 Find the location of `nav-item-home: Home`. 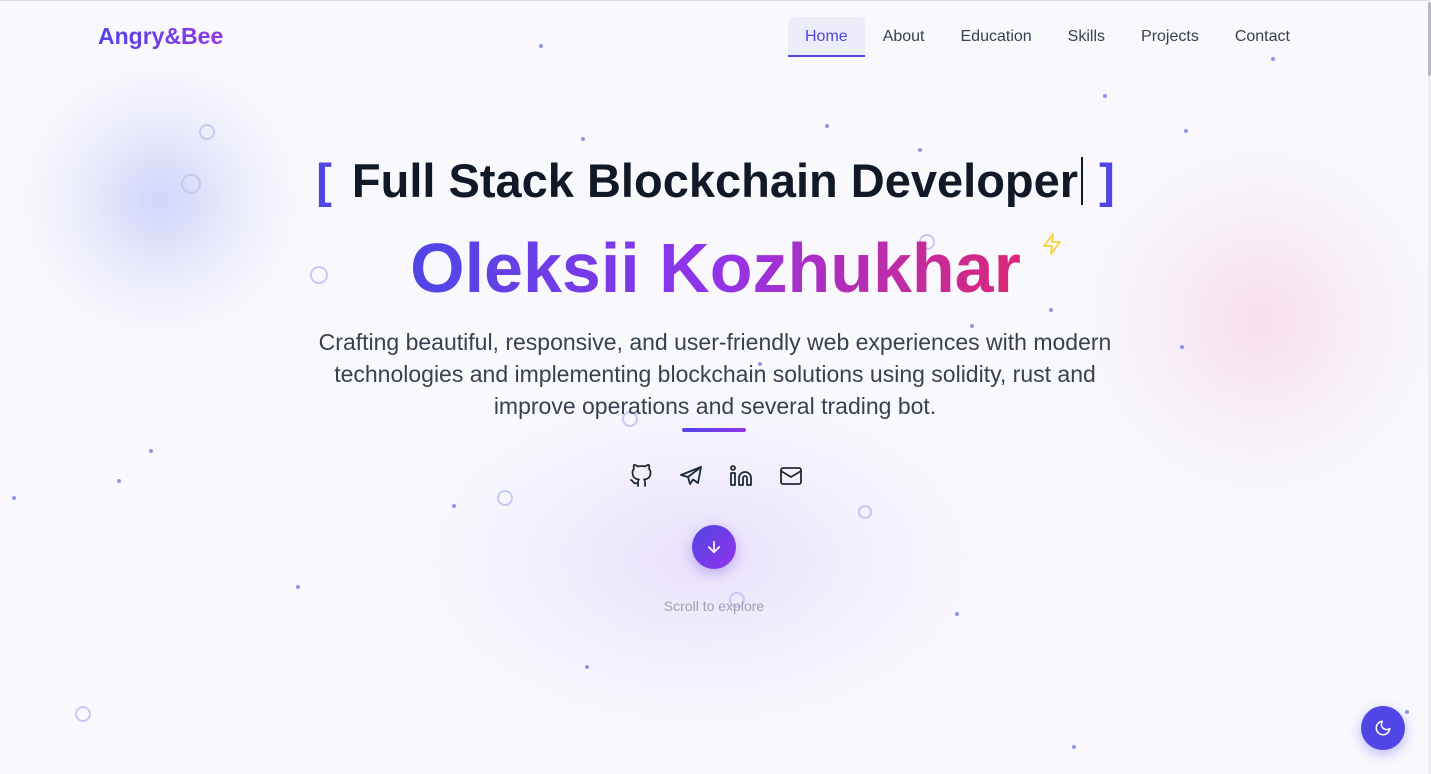

nav-item-home: Home is located at coordinates (826, 37).